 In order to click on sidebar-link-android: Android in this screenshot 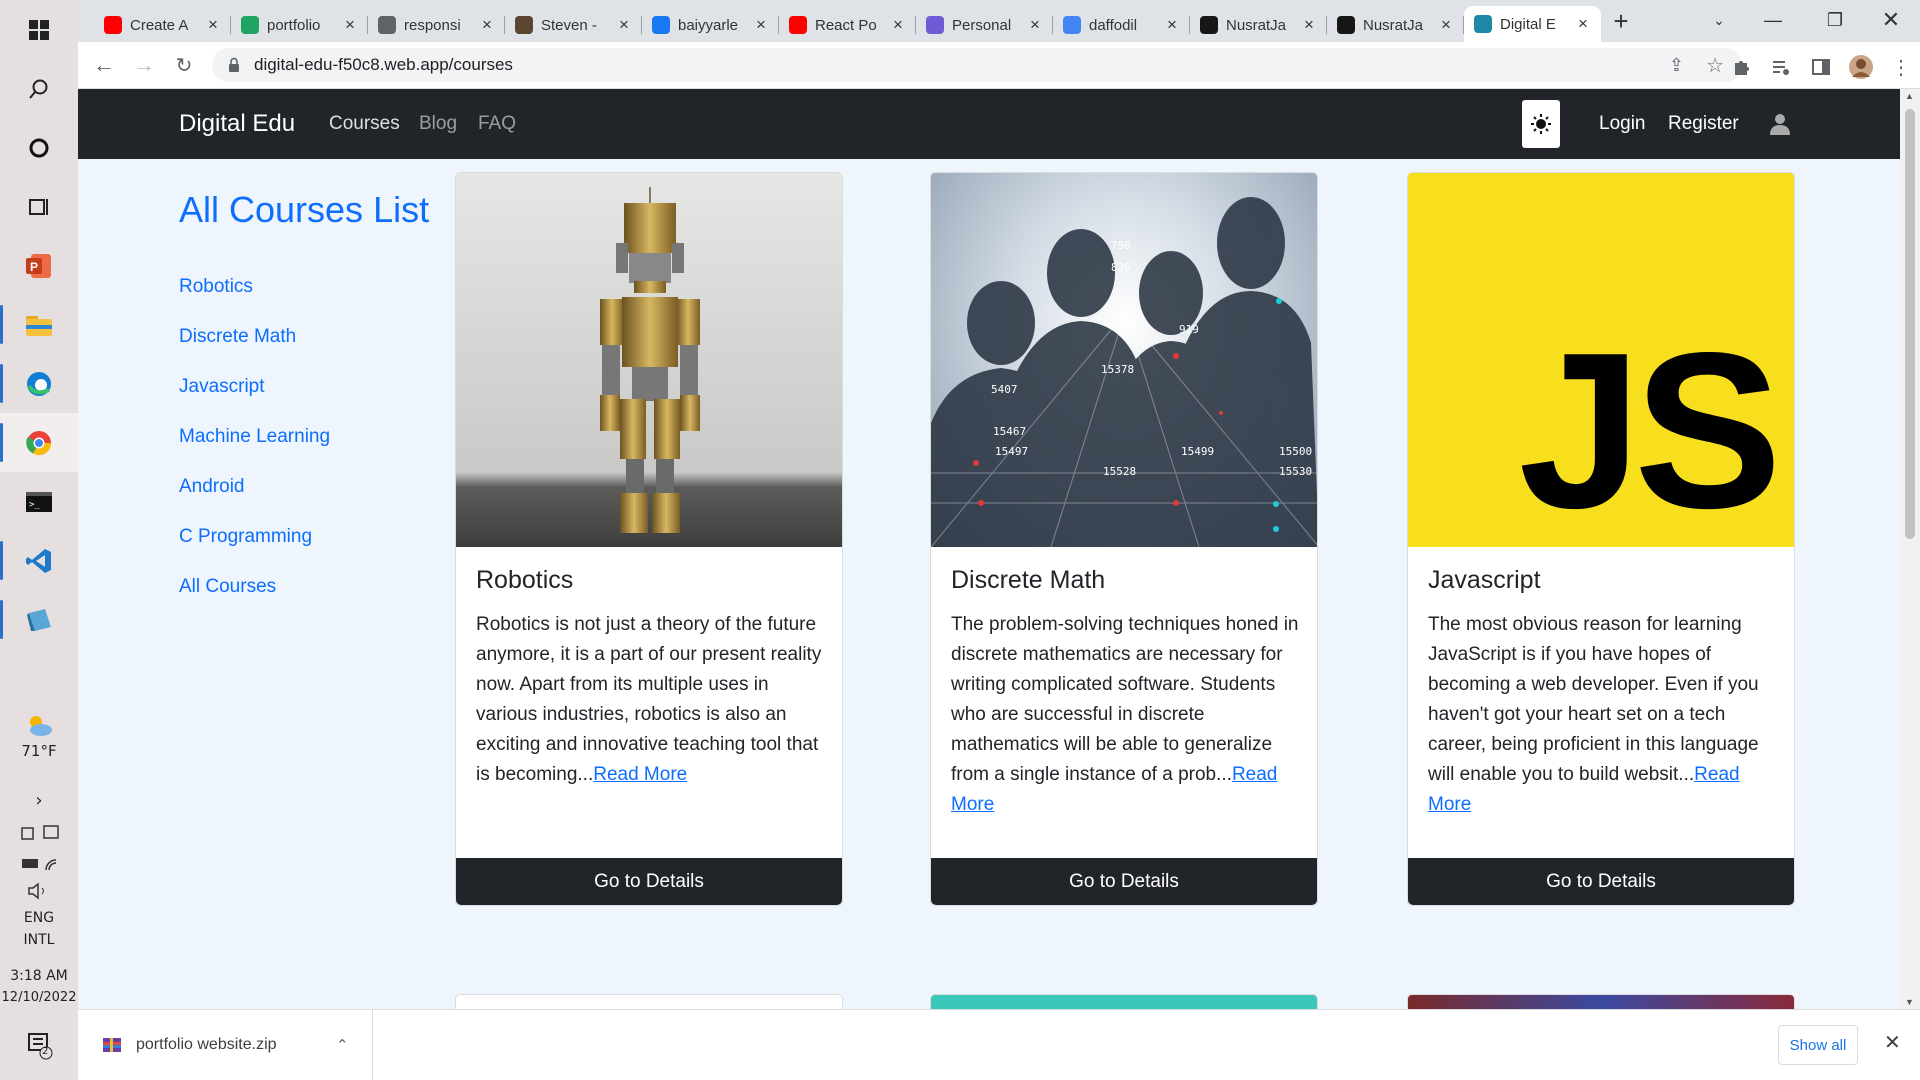, I will do `click(212, 487)`.